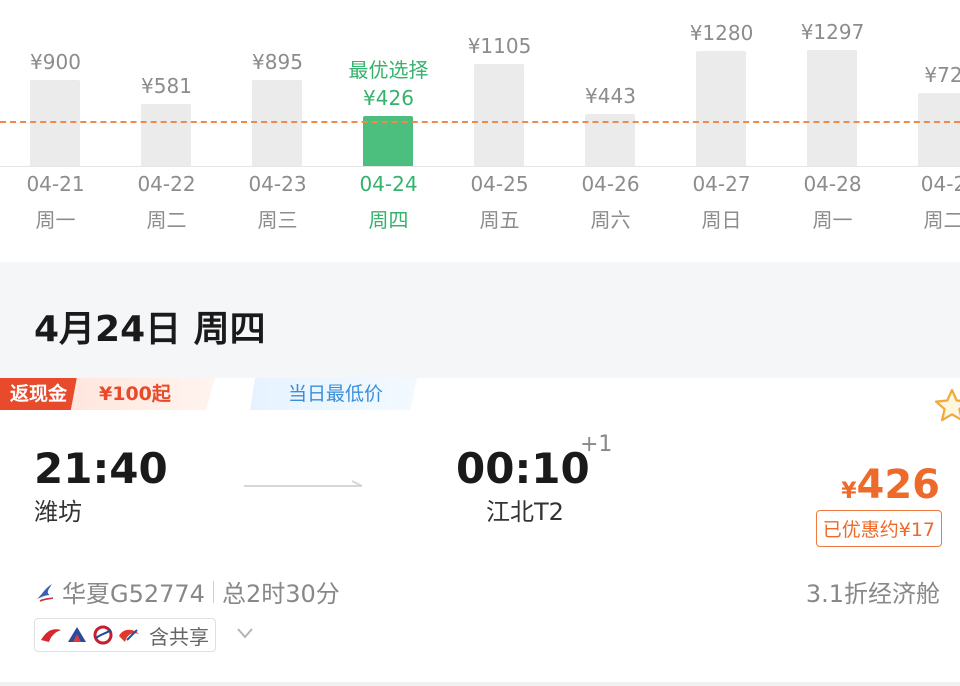 Image resolution: width=960 pixels, height=686 pixels. Describe the element at coordinates (55, 62) in the screenshot. I see `day-price: ¥900` at that location.